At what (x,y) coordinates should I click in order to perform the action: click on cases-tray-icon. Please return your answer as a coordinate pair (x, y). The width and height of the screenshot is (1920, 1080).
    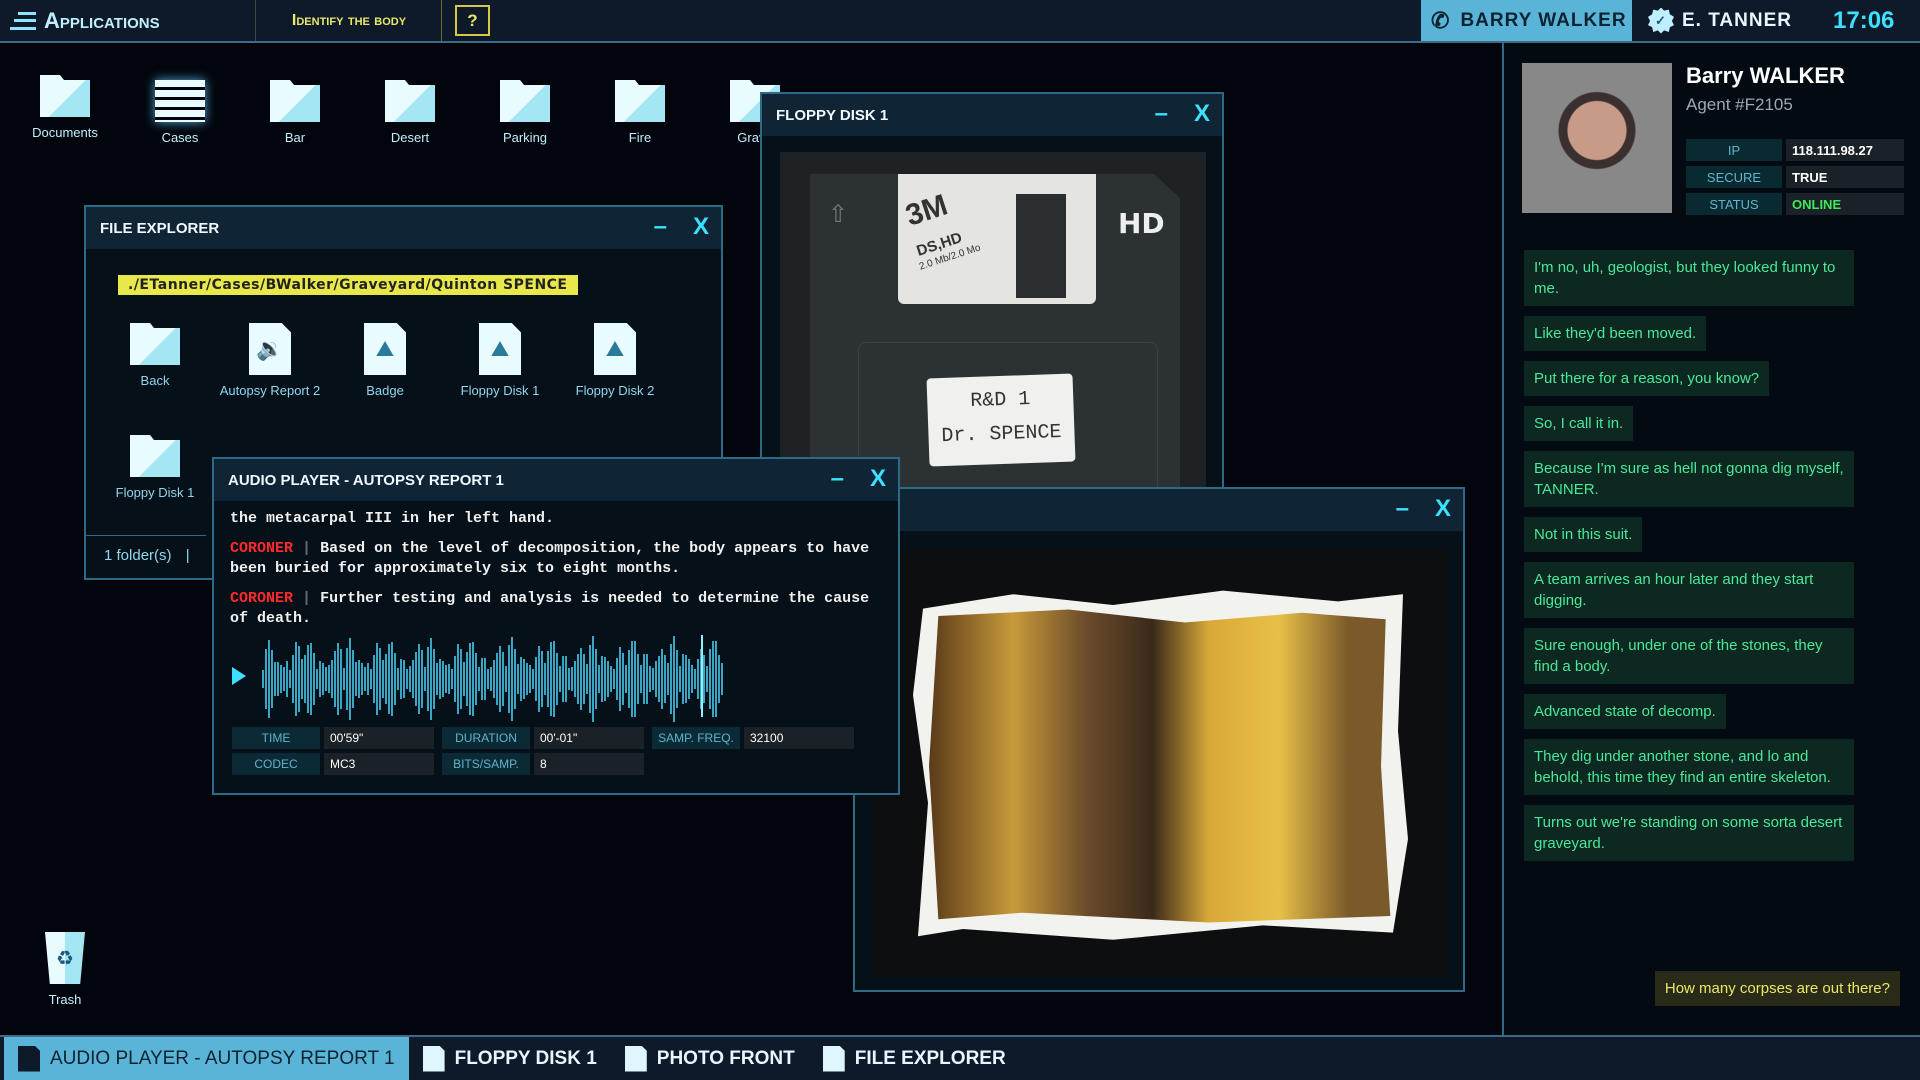
    Looking at the image, I should click on (180, 101).